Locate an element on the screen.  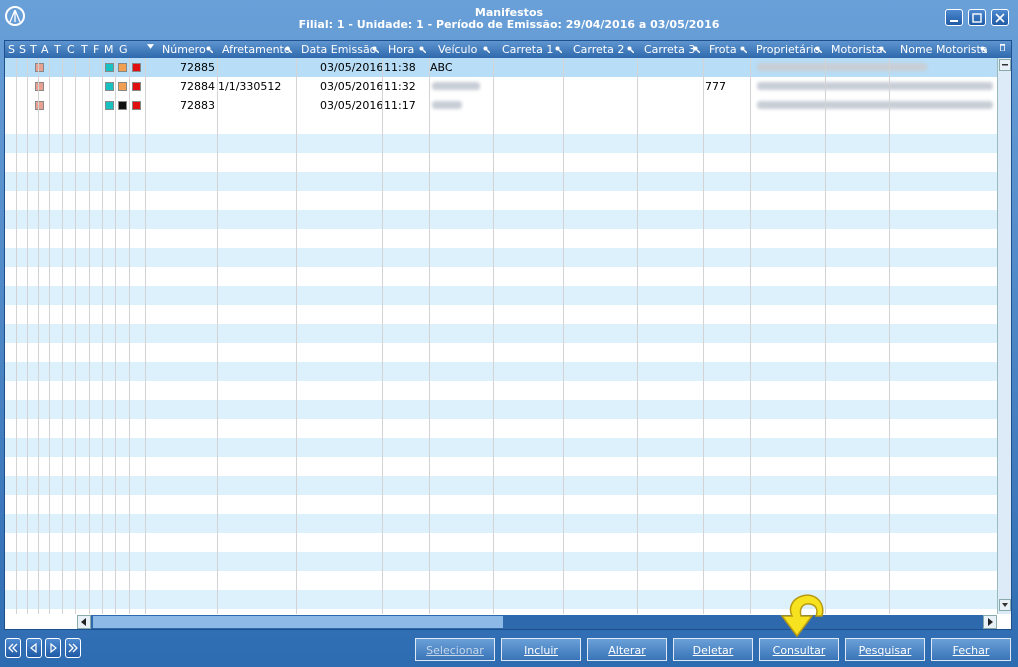
header-flag-m: M is located at coordinates (109, 49).